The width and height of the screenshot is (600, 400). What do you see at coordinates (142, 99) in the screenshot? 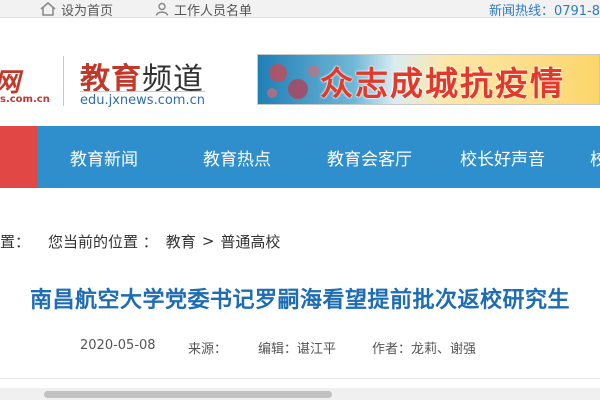
I see `channel-url: edu.jxnews.com.cn` at bounding box center [142, 99].